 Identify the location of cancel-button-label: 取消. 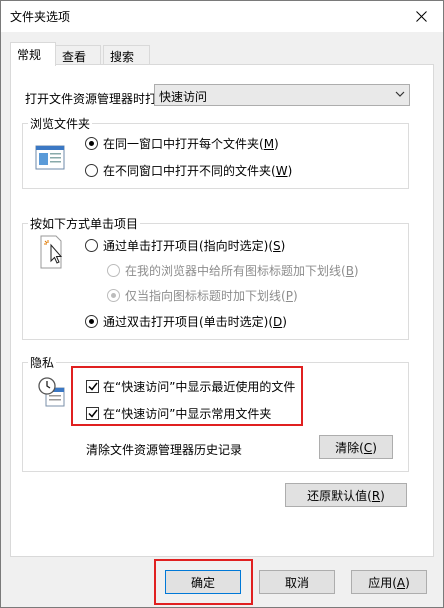
(296, 582).